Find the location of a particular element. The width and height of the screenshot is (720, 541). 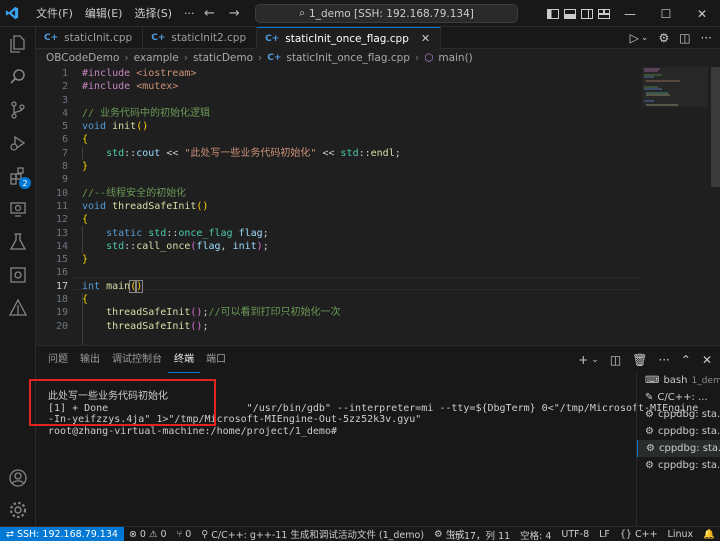

ports-count: 0 is located at coordinates (188, 534).